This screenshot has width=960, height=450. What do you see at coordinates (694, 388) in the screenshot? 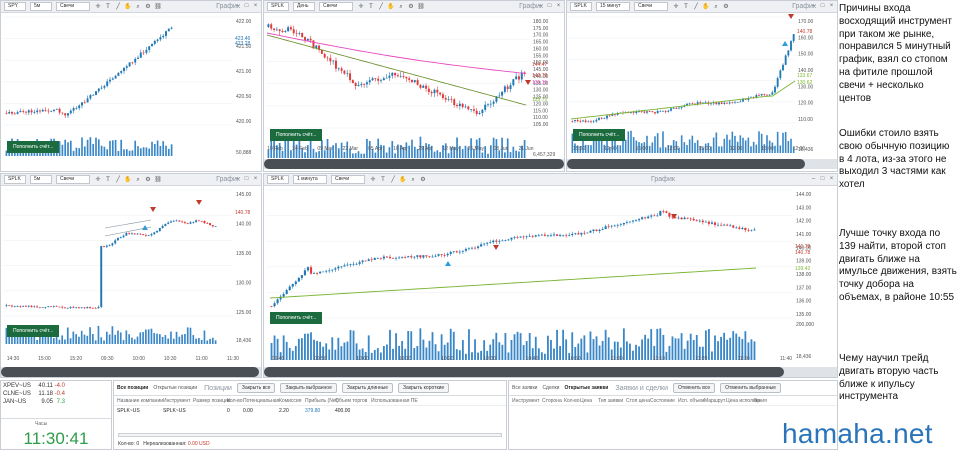
I see `cancel-all-button: Отменить все` at bounding box center [694, 388].